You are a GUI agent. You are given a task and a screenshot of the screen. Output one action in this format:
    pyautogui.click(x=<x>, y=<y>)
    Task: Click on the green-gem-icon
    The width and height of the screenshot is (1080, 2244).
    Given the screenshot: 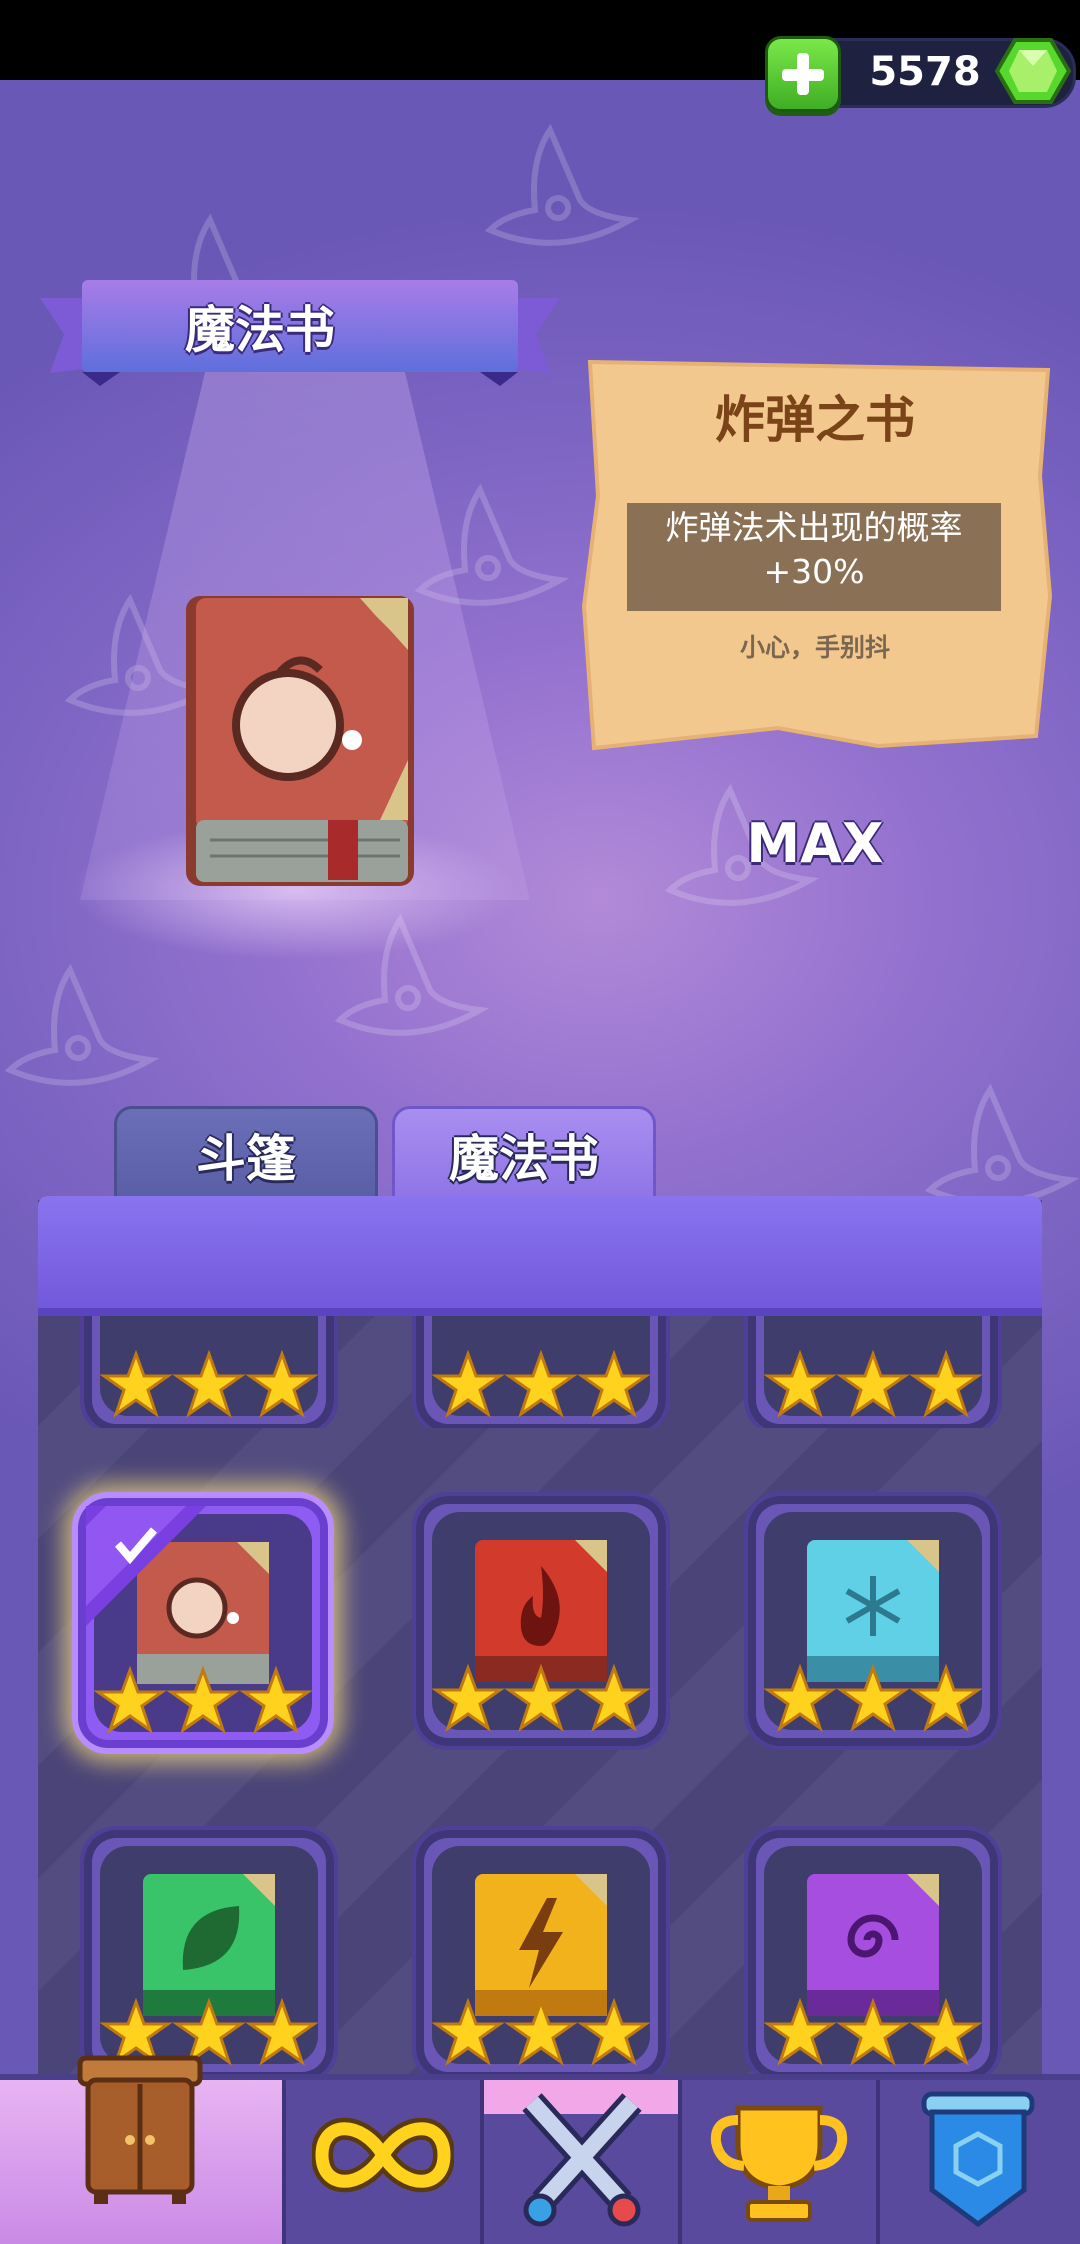 What is the action you would take?
    pyautogui.click(x=1033, y=71)
    